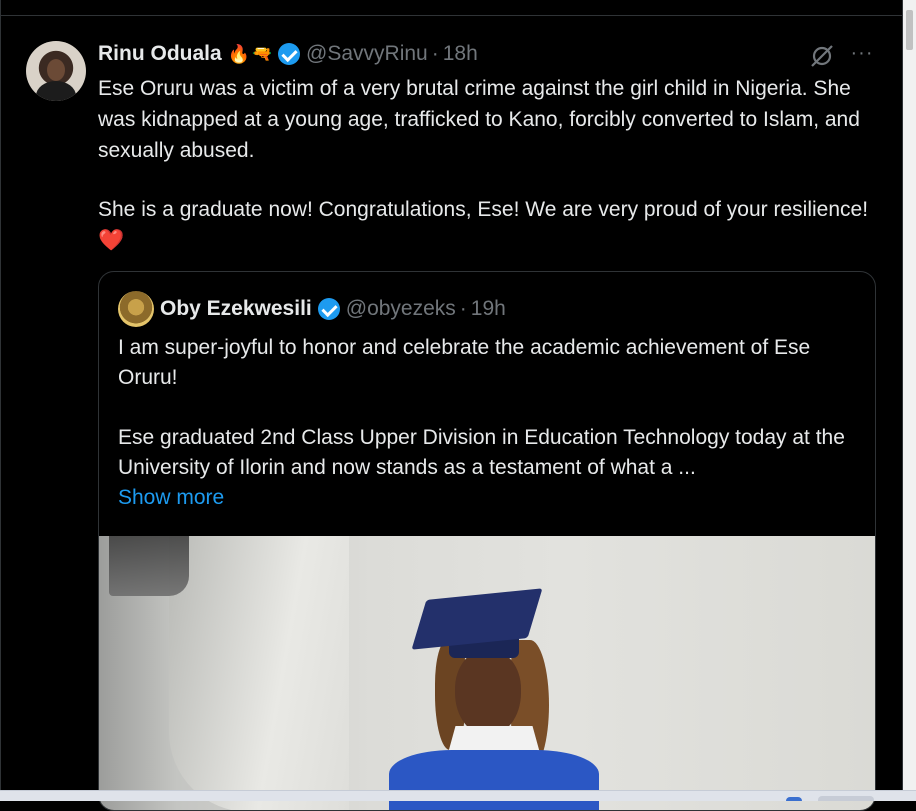 The height and width of the screenshot is (811, 916). I want to click on quote-timestamp: 19h, so click(488, 309).